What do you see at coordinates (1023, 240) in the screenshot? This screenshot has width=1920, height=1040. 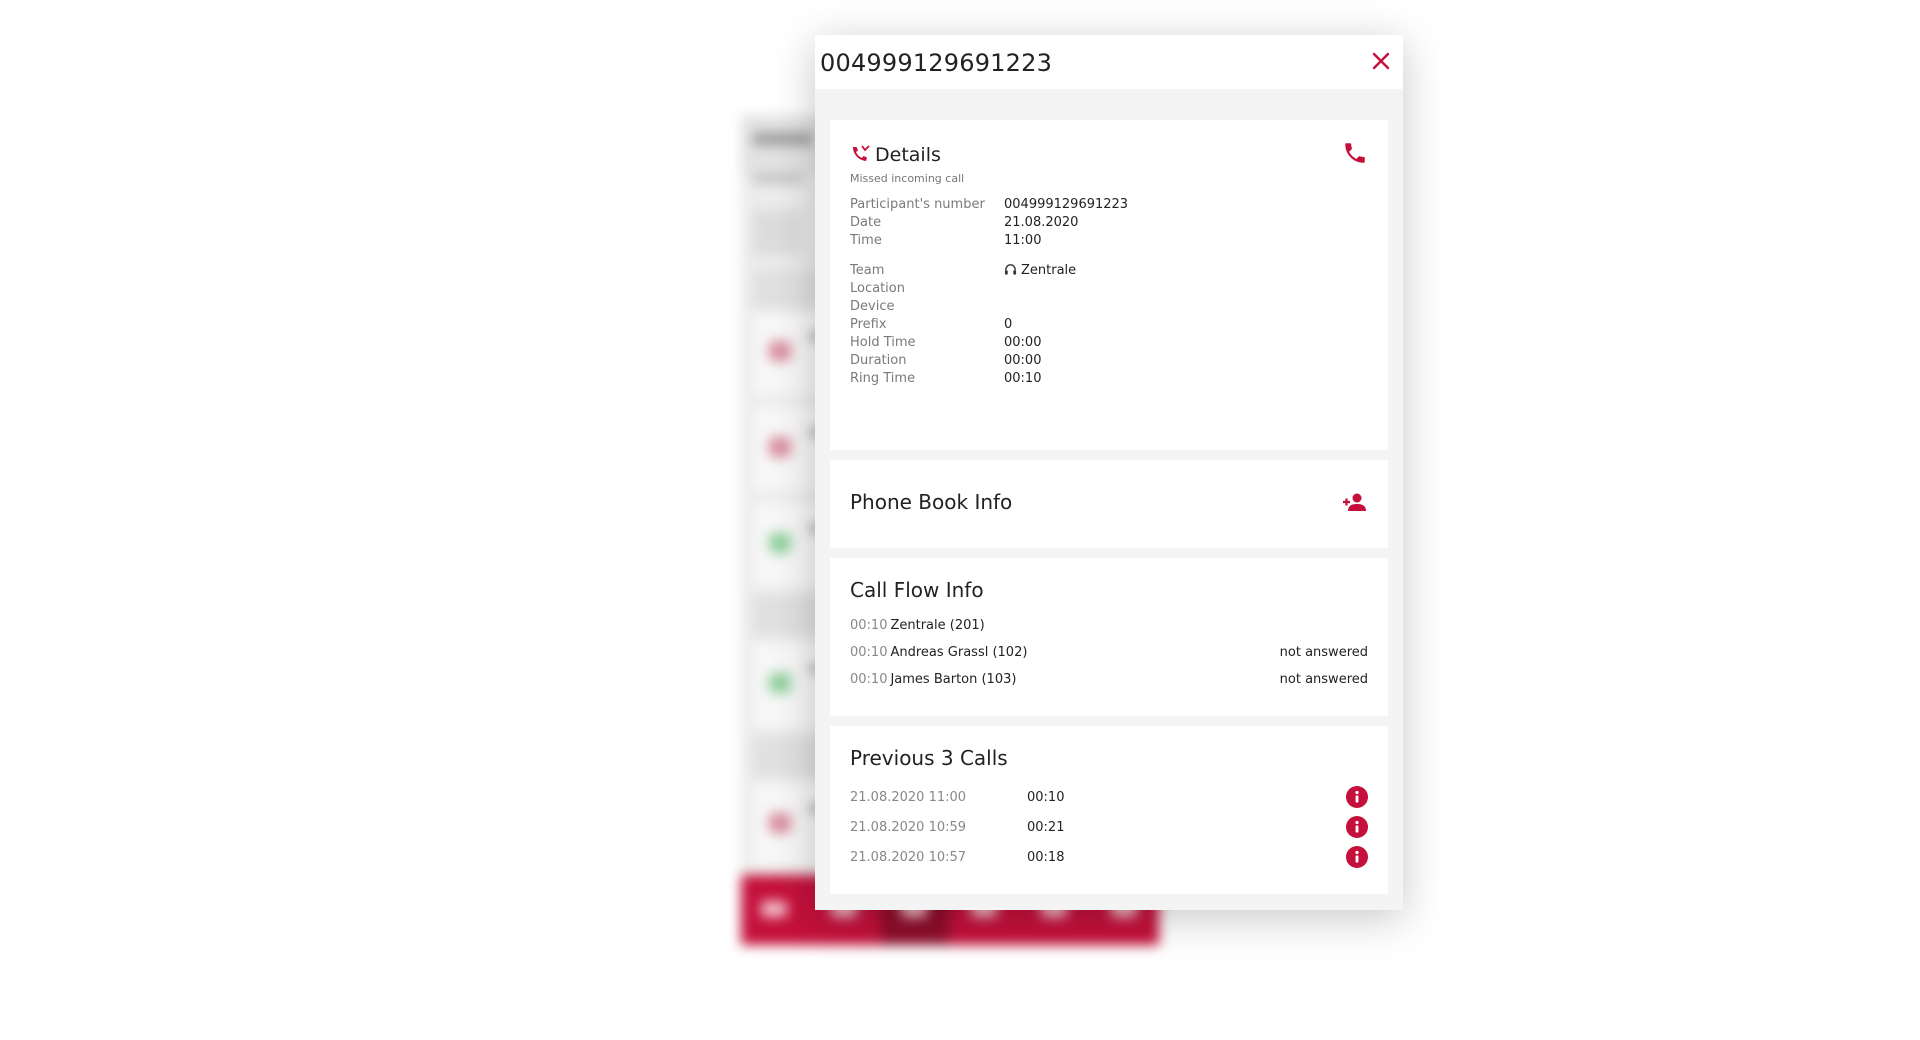 I see `field-value: 11:00` at bounding box center [1023, 240].